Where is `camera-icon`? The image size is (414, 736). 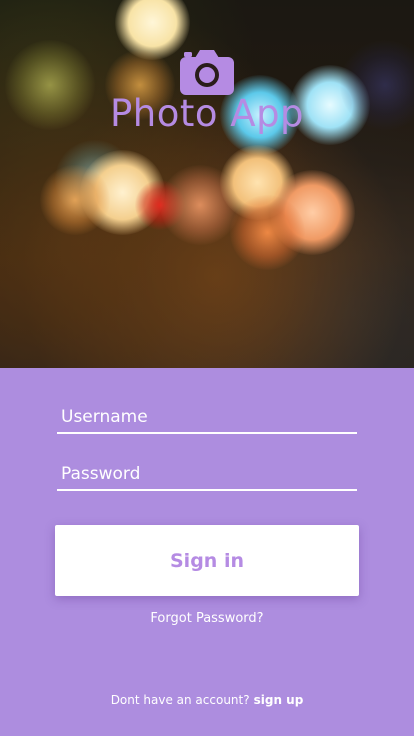 camera-icon is located at coordinates (207, 72).